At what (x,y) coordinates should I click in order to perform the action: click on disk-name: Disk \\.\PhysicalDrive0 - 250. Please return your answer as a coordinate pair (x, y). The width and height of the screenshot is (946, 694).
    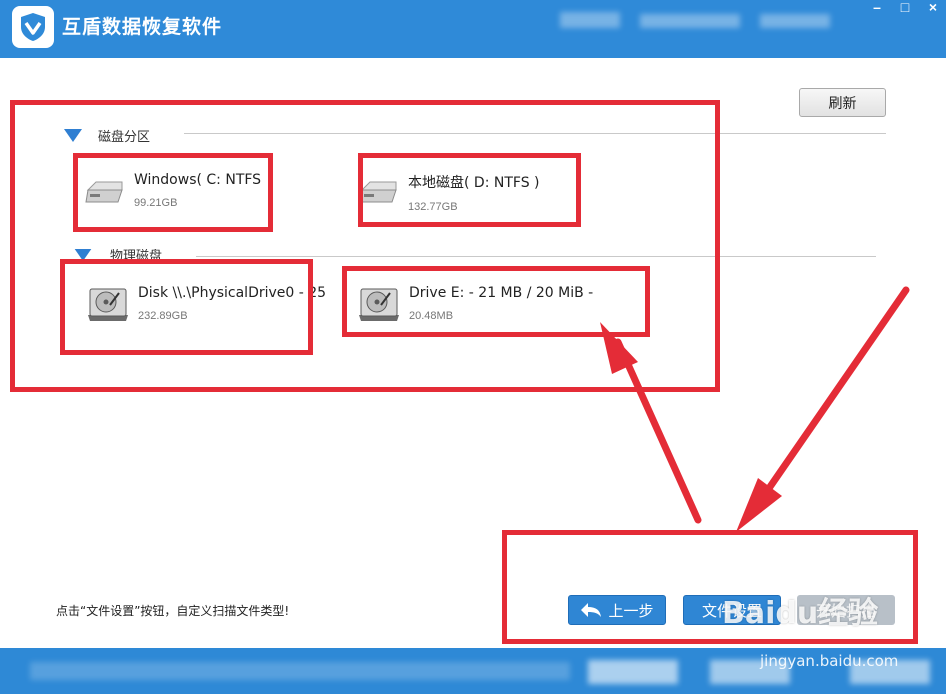
    Looking at the image, I should click on (232, 293).